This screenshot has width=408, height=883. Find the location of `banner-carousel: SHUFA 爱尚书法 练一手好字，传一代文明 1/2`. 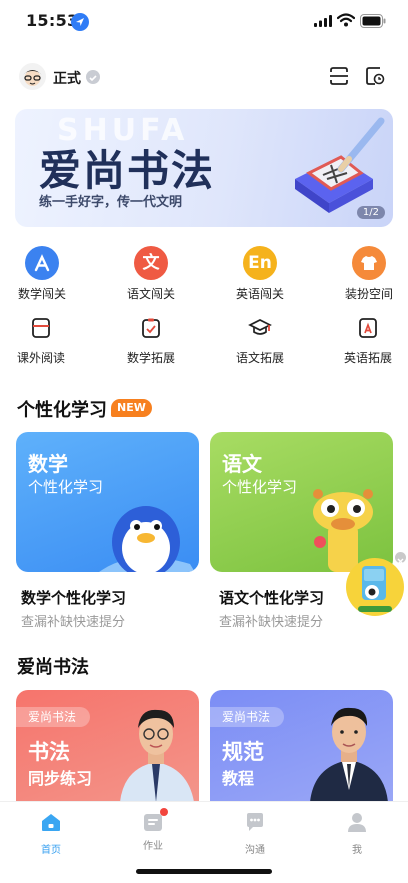

banner-carousel: SHUFA 爱尚书法 练一手好字，传一代文明 1/2 is located at coordinates (204, 168).